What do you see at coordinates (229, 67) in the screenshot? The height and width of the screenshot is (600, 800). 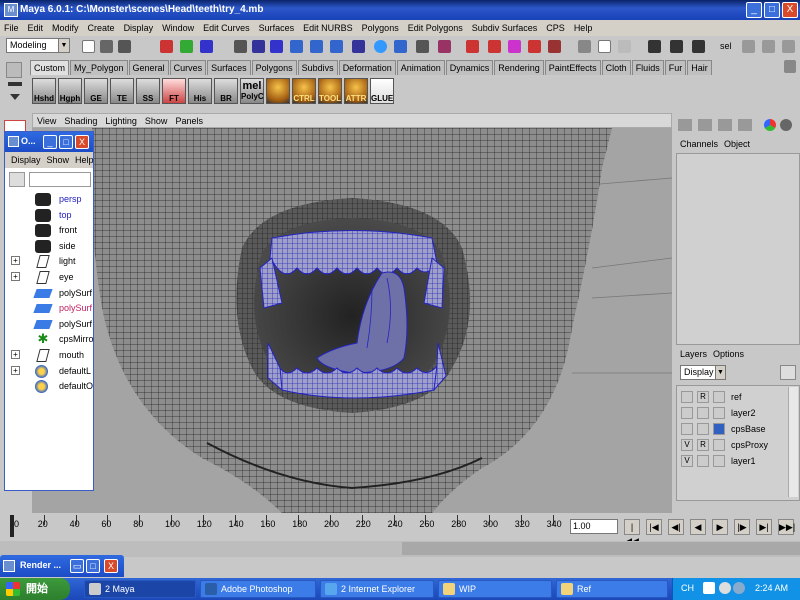 I see `tab-surfaces: Surfaces` at bounding box center [229, 67].